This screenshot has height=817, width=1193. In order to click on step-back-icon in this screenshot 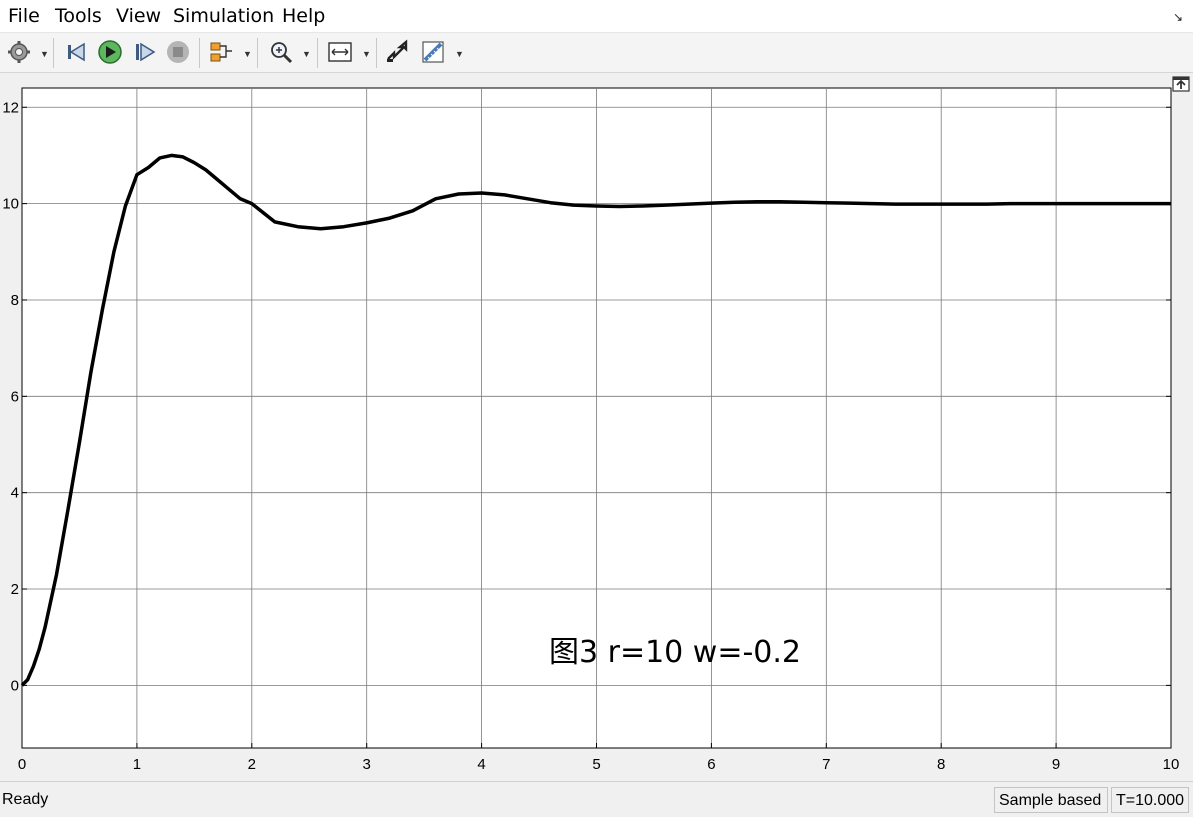, I will do `click(77, 52)`.